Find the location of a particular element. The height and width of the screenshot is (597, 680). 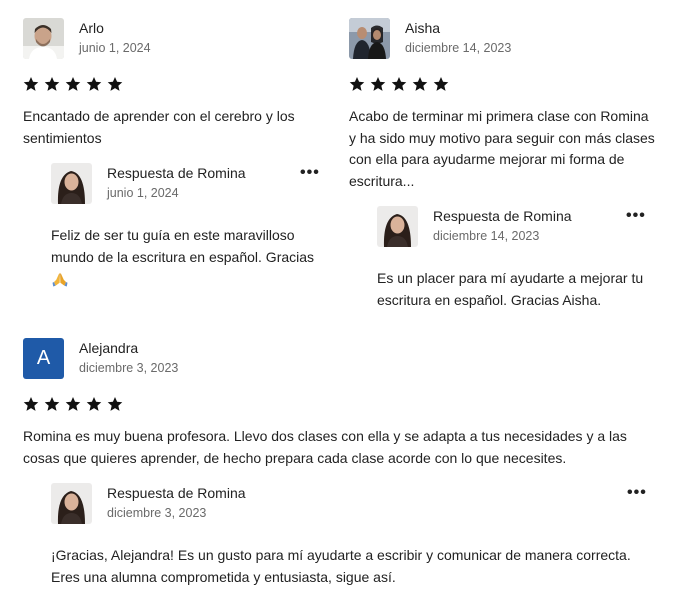

review-author-name: Arlo is located at coordinates (115, 28).